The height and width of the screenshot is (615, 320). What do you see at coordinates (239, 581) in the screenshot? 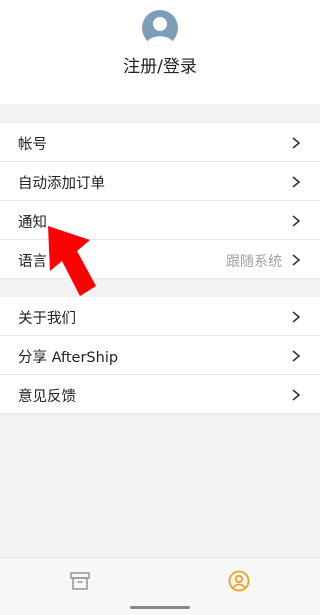
I see `user-circle-icon` at bounding box center [239, 581].